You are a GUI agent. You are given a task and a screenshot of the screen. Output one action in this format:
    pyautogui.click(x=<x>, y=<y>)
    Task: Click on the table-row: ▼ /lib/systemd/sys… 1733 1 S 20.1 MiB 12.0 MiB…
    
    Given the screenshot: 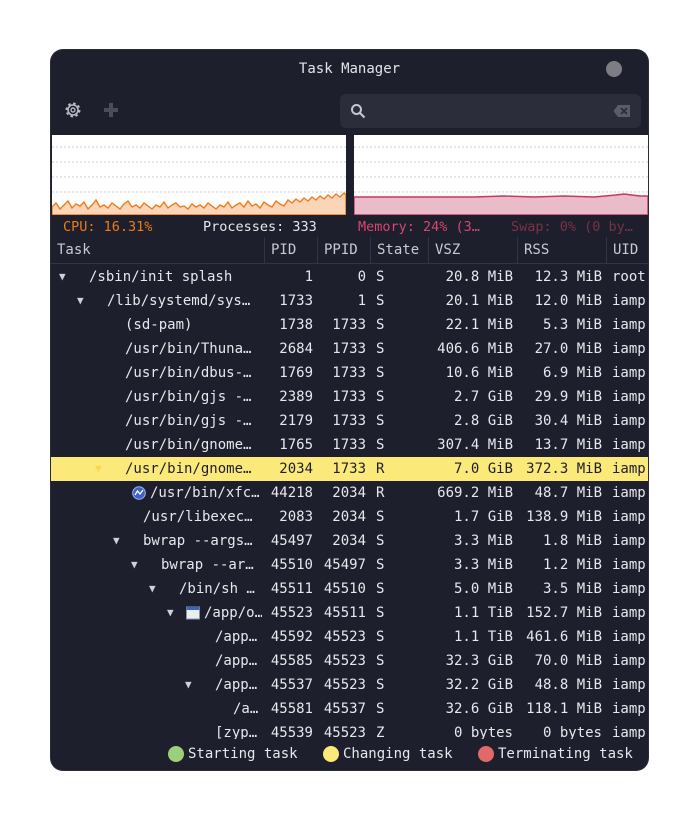 What is the action you would take?
    pyautogui.click(x=349, y=301)
    